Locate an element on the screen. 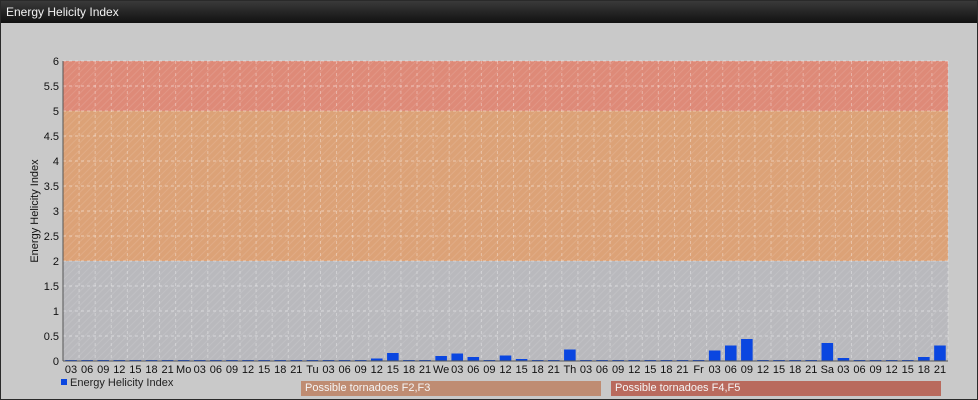 Image resolution: width=978 pixels, height=400 pixels. x-tick-label-39: Fr is located at coordinates (698, 370).